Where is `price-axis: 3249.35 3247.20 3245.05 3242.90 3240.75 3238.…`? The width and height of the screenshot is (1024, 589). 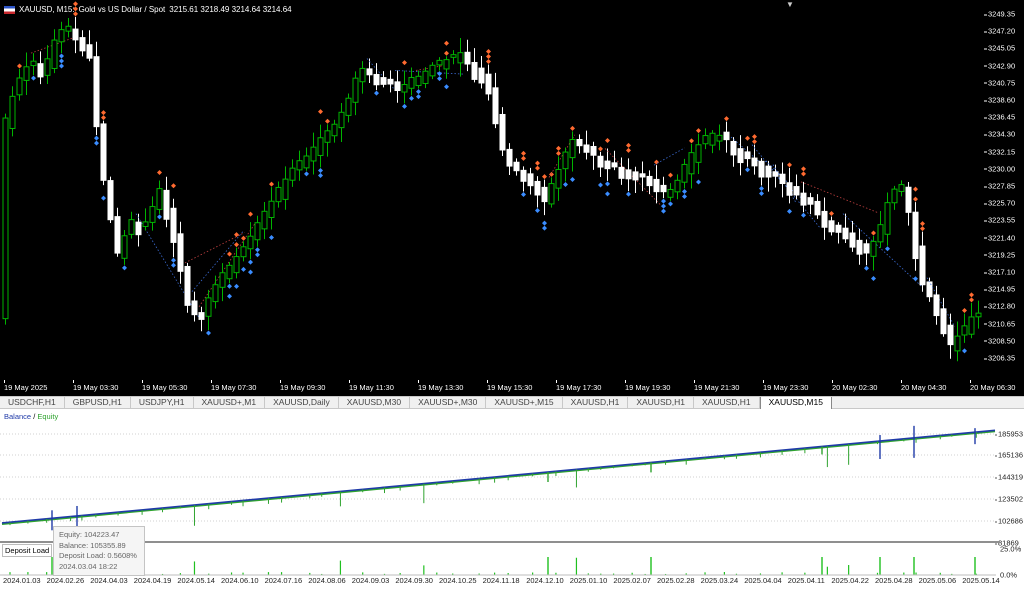 price-axis: 3249.35 3247.20 3245.05 3242.90 3240.75 3238.… is located at coordinates (1003, 190).